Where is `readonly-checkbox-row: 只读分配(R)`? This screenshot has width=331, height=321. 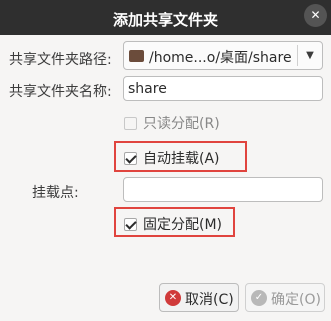
readonly-checkbox-row: 只读分配(R) is located at coordinates (172, 123).